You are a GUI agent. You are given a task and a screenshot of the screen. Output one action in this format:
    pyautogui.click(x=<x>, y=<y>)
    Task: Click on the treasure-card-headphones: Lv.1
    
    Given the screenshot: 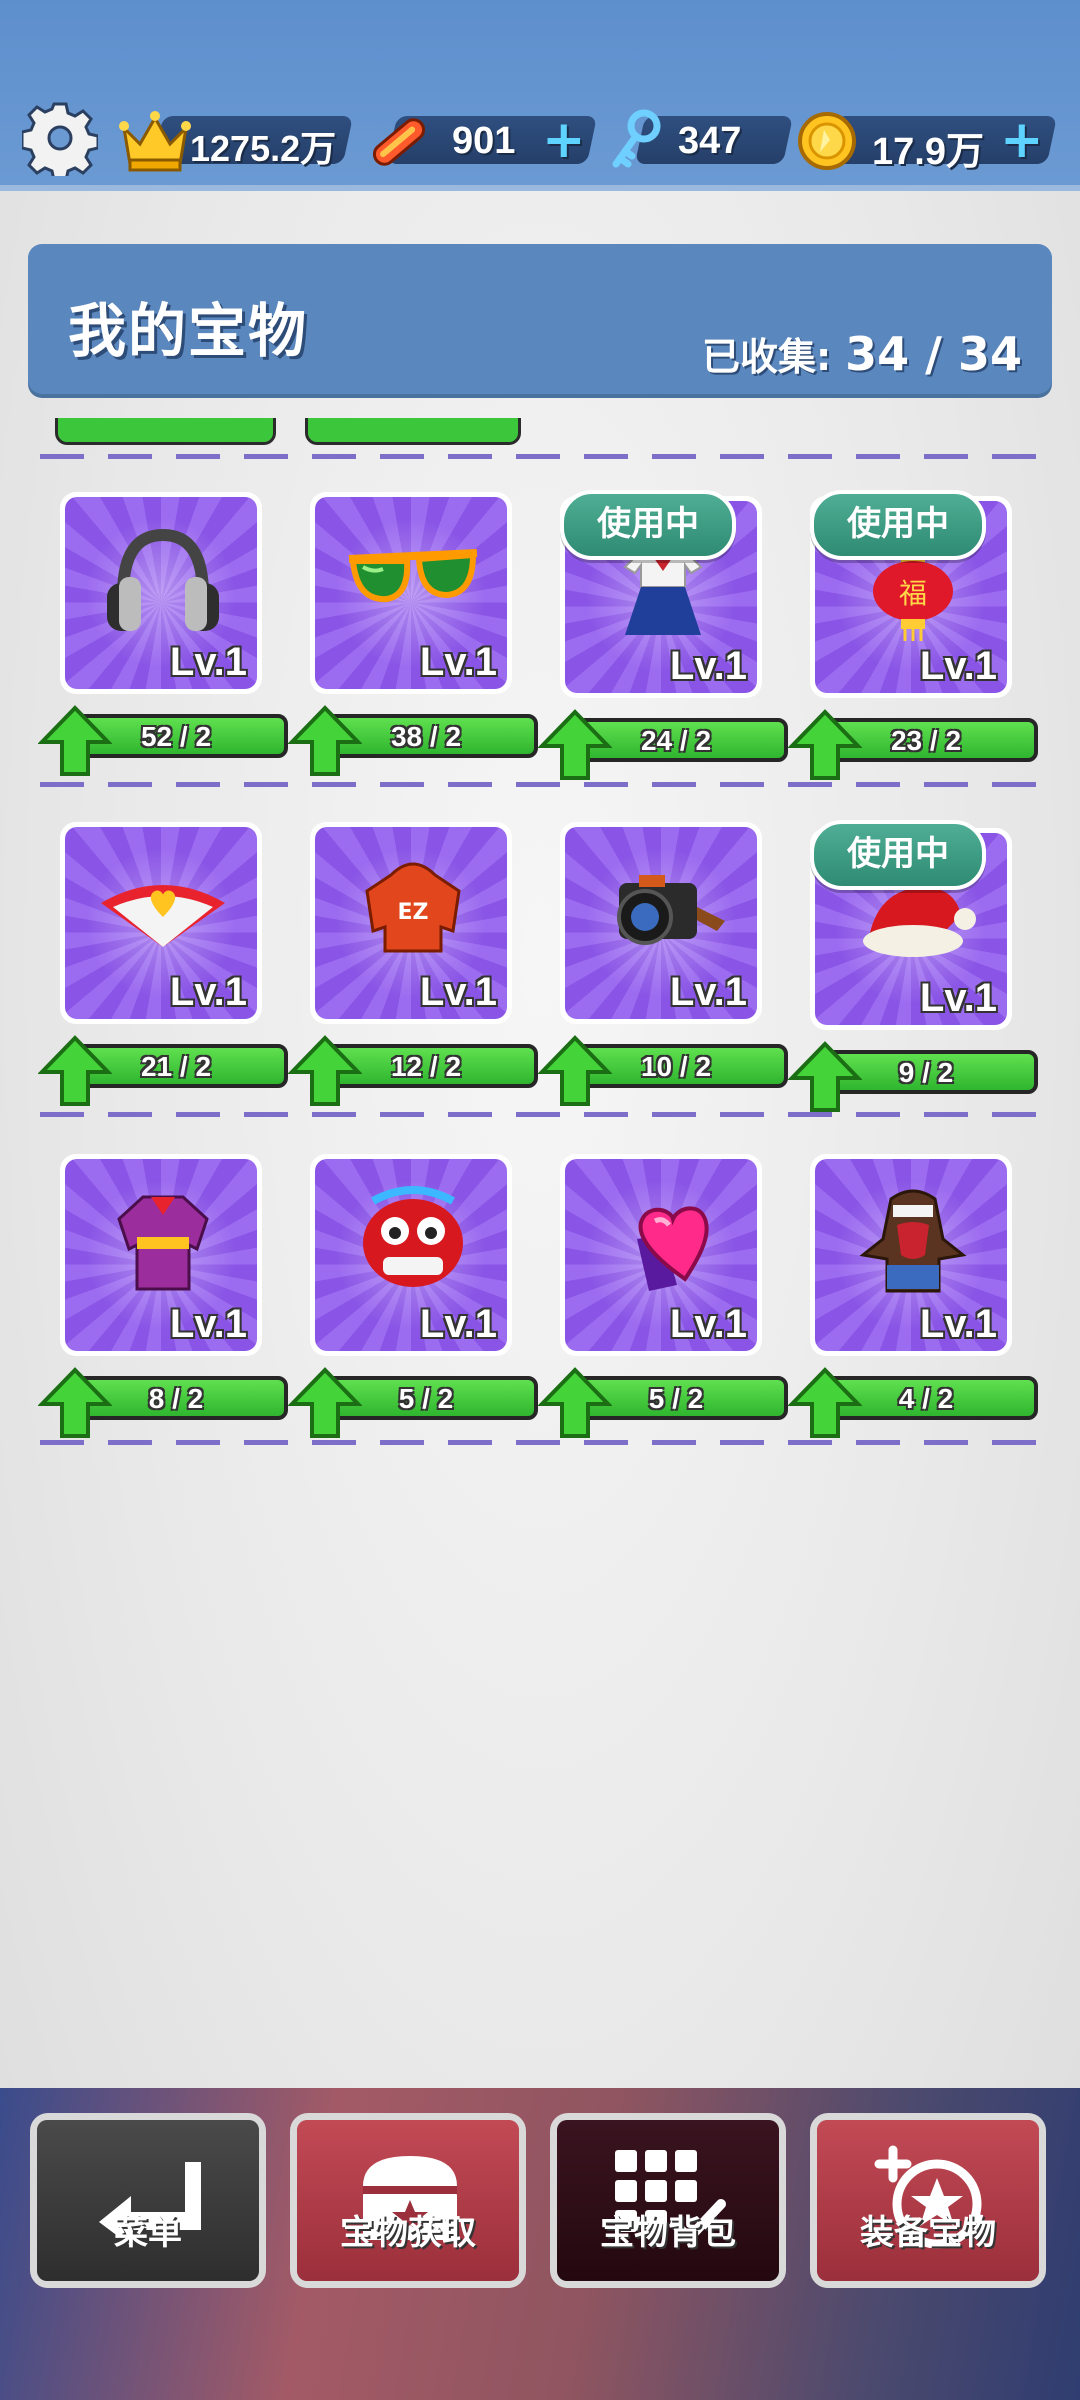 What is the action you would take?
    pyautogui.click(x=161, y=593)
    